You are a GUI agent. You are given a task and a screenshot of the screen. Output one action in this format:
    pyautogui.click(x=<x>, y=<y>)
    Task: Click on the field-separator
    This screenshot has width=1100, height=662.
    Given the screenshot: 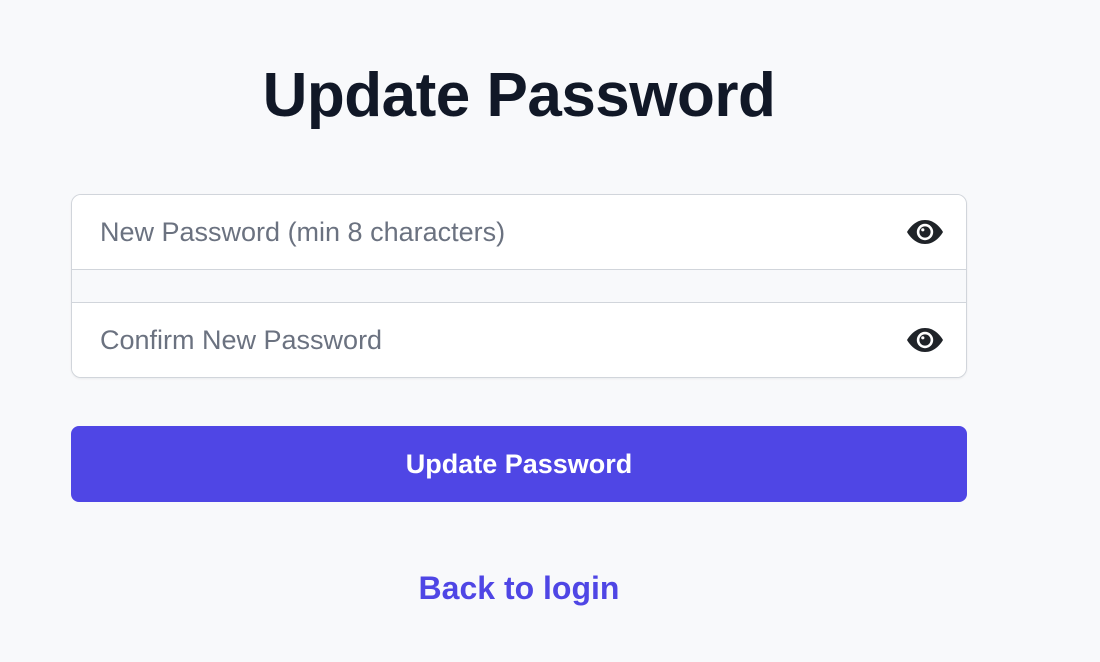 What is the action you would take?
    pyautogui.click(x=519, y=286)
    